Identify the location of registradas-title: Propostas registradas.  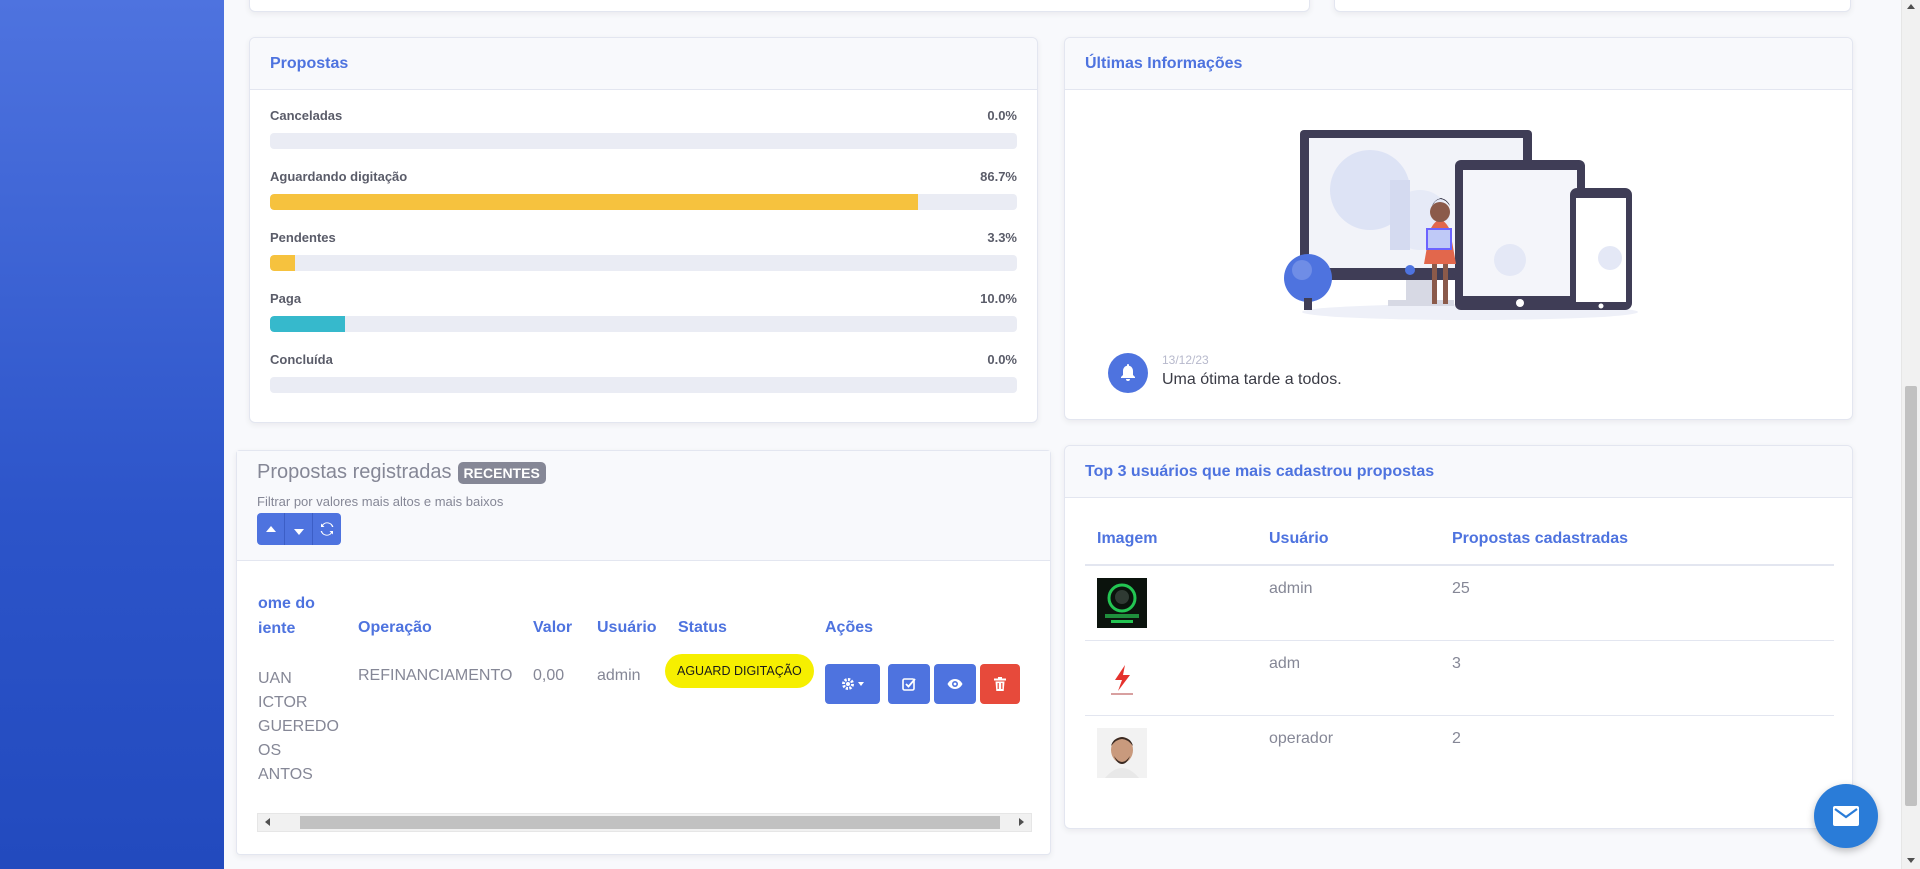
(354, 472).